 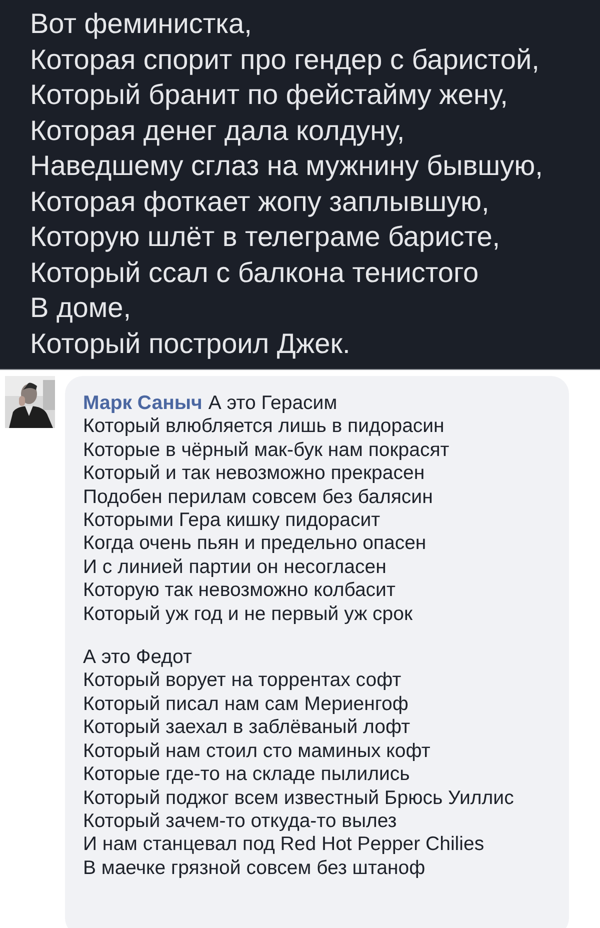 I want to click on poem-line: Который построил Джек., so click(x=190, y=343).